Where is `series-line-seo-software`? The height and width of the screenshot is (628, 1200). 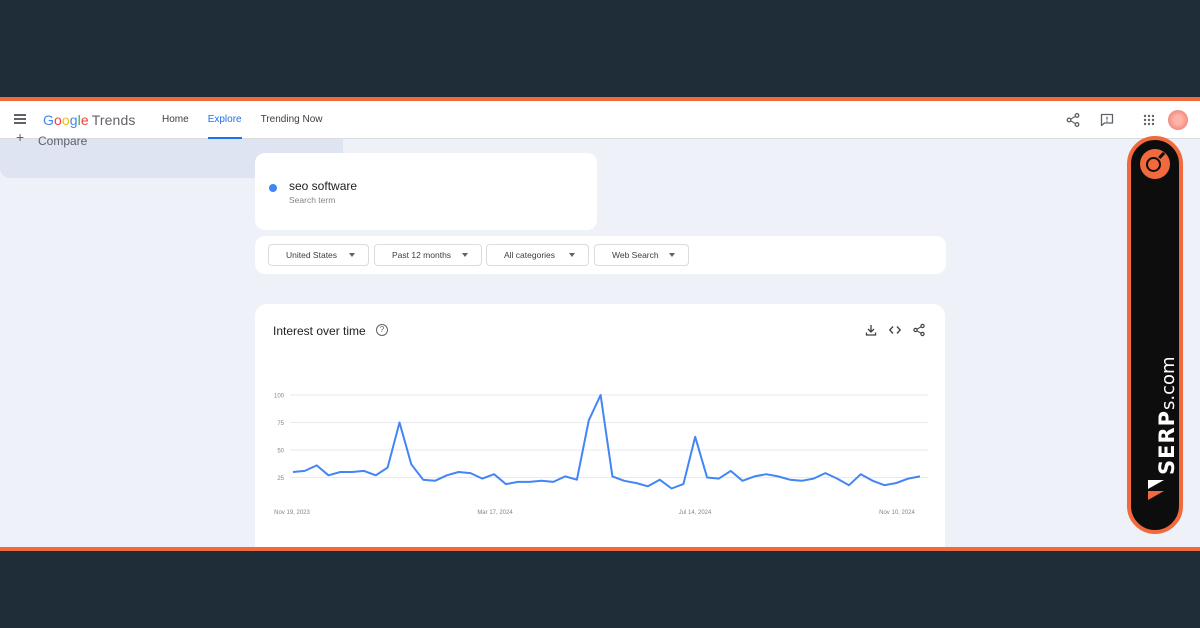
series-line-seo-software is located at coordinates (606, 442).